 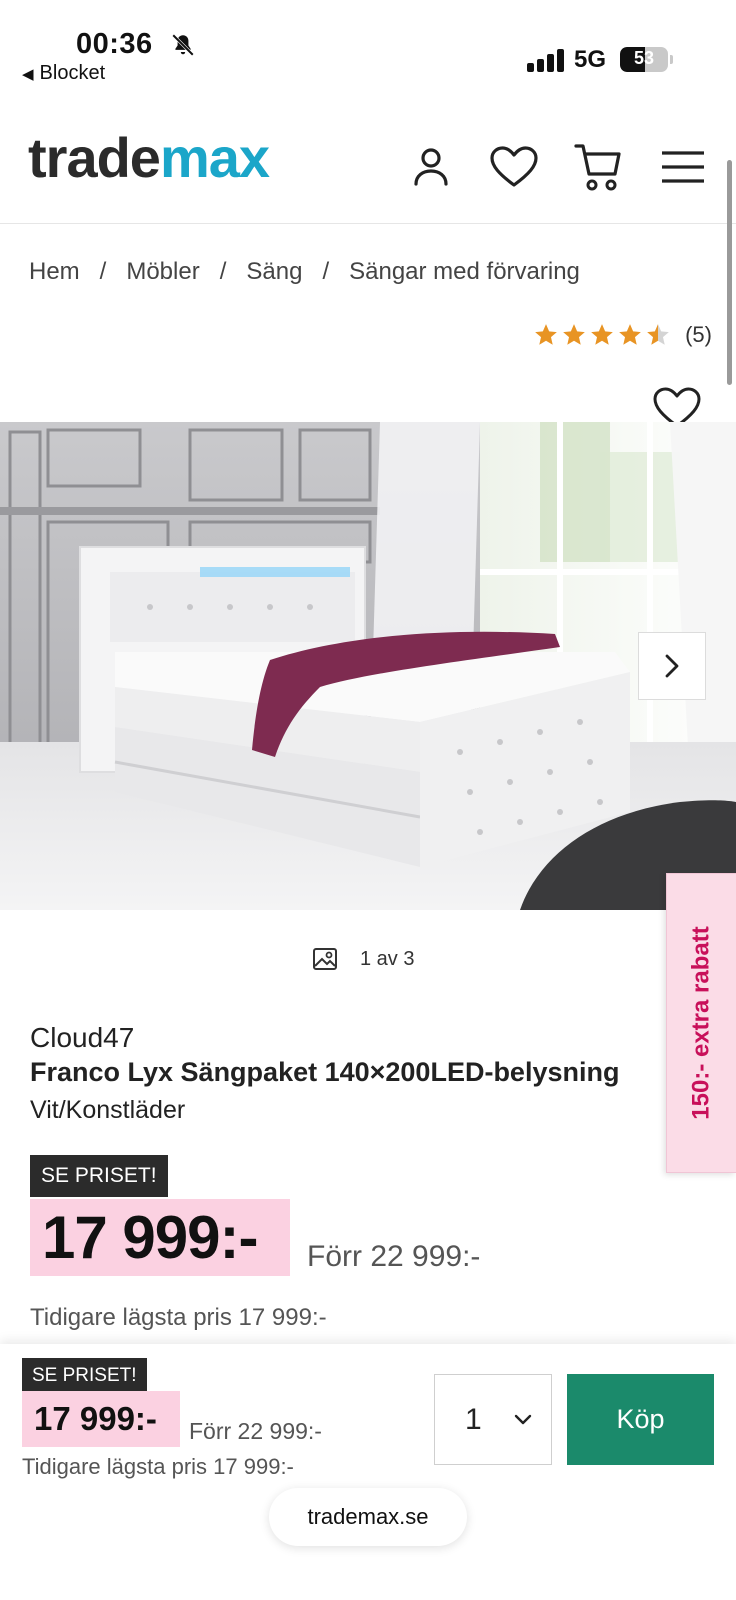 I want to click on status-bar: 00:36 ◀ Blocket 5G 53, so click(x=368, y=50).